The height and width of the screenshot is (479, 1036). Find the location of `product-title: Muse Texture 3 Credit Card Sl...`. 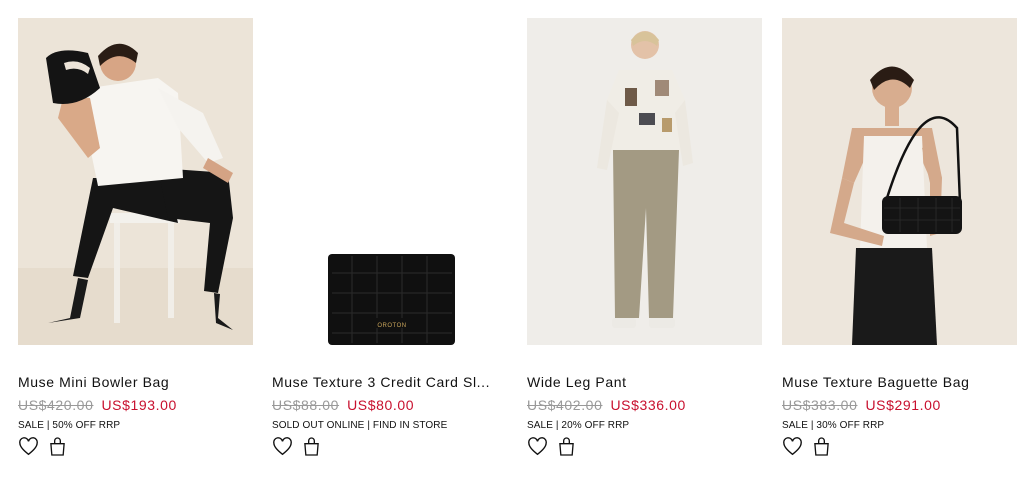

product-title: Muse Texture 3 Credit Card Sl... is located at coordinates (389, 382).